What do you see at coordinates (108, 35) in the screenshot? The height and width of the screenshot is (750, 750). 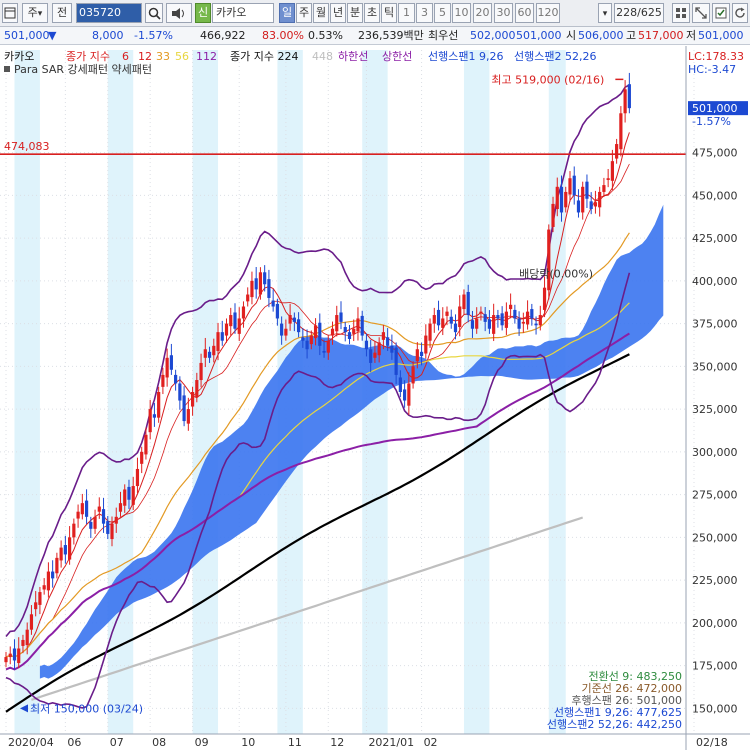 I see `price-change: 8,000` at bounding box center [108, 35].